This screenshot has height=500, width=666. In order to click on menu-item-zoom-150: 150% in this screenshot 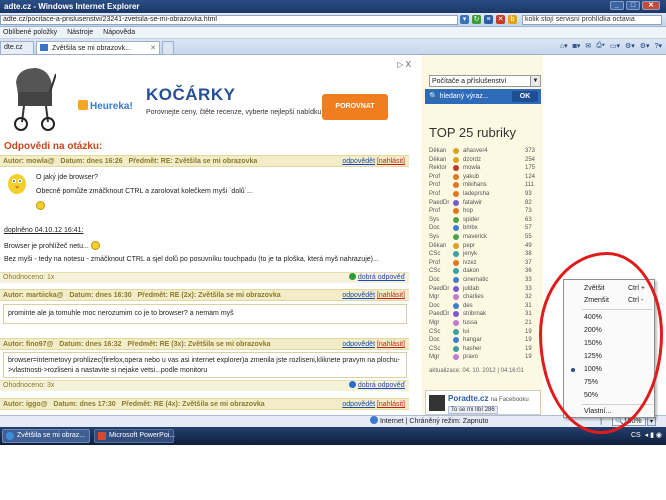, I will do `click(609, 344)`.